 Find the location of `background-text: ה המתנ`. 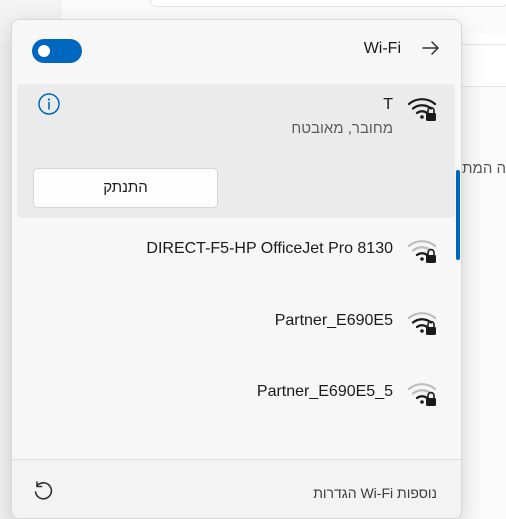

background-text: ה המתנ is located at coordinates (484, 168).